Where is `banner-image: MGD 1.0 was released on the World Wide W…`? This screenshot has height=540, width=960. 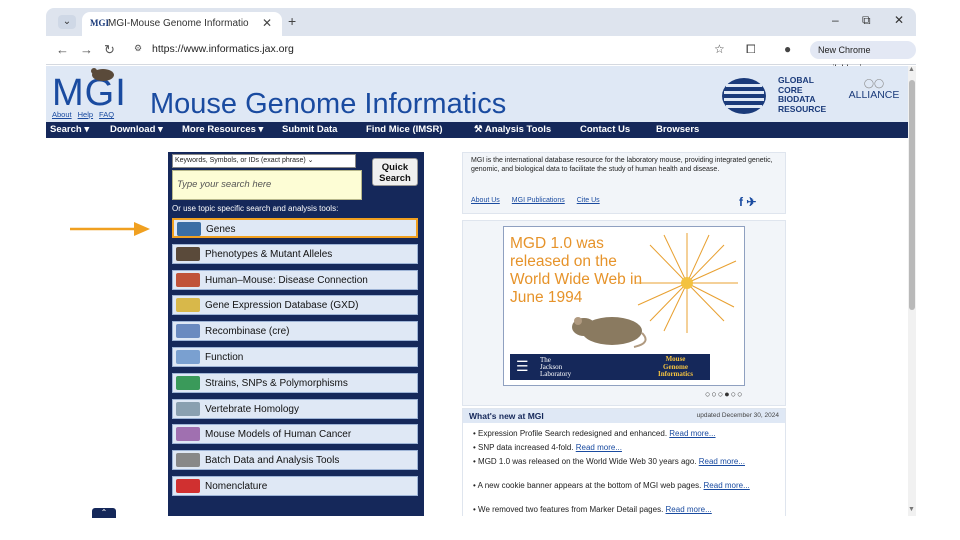 banner-image: MGD 1.0 was released on the World Wide W… is located at coordinates (624, 306).